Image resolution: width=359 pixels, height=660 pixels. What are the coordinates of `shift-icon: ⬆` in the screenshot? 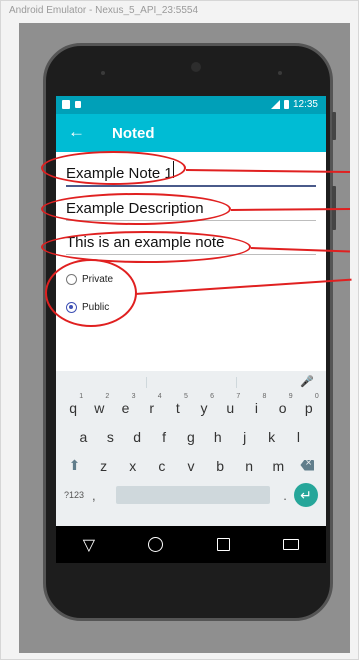 It's located at (75, 465).